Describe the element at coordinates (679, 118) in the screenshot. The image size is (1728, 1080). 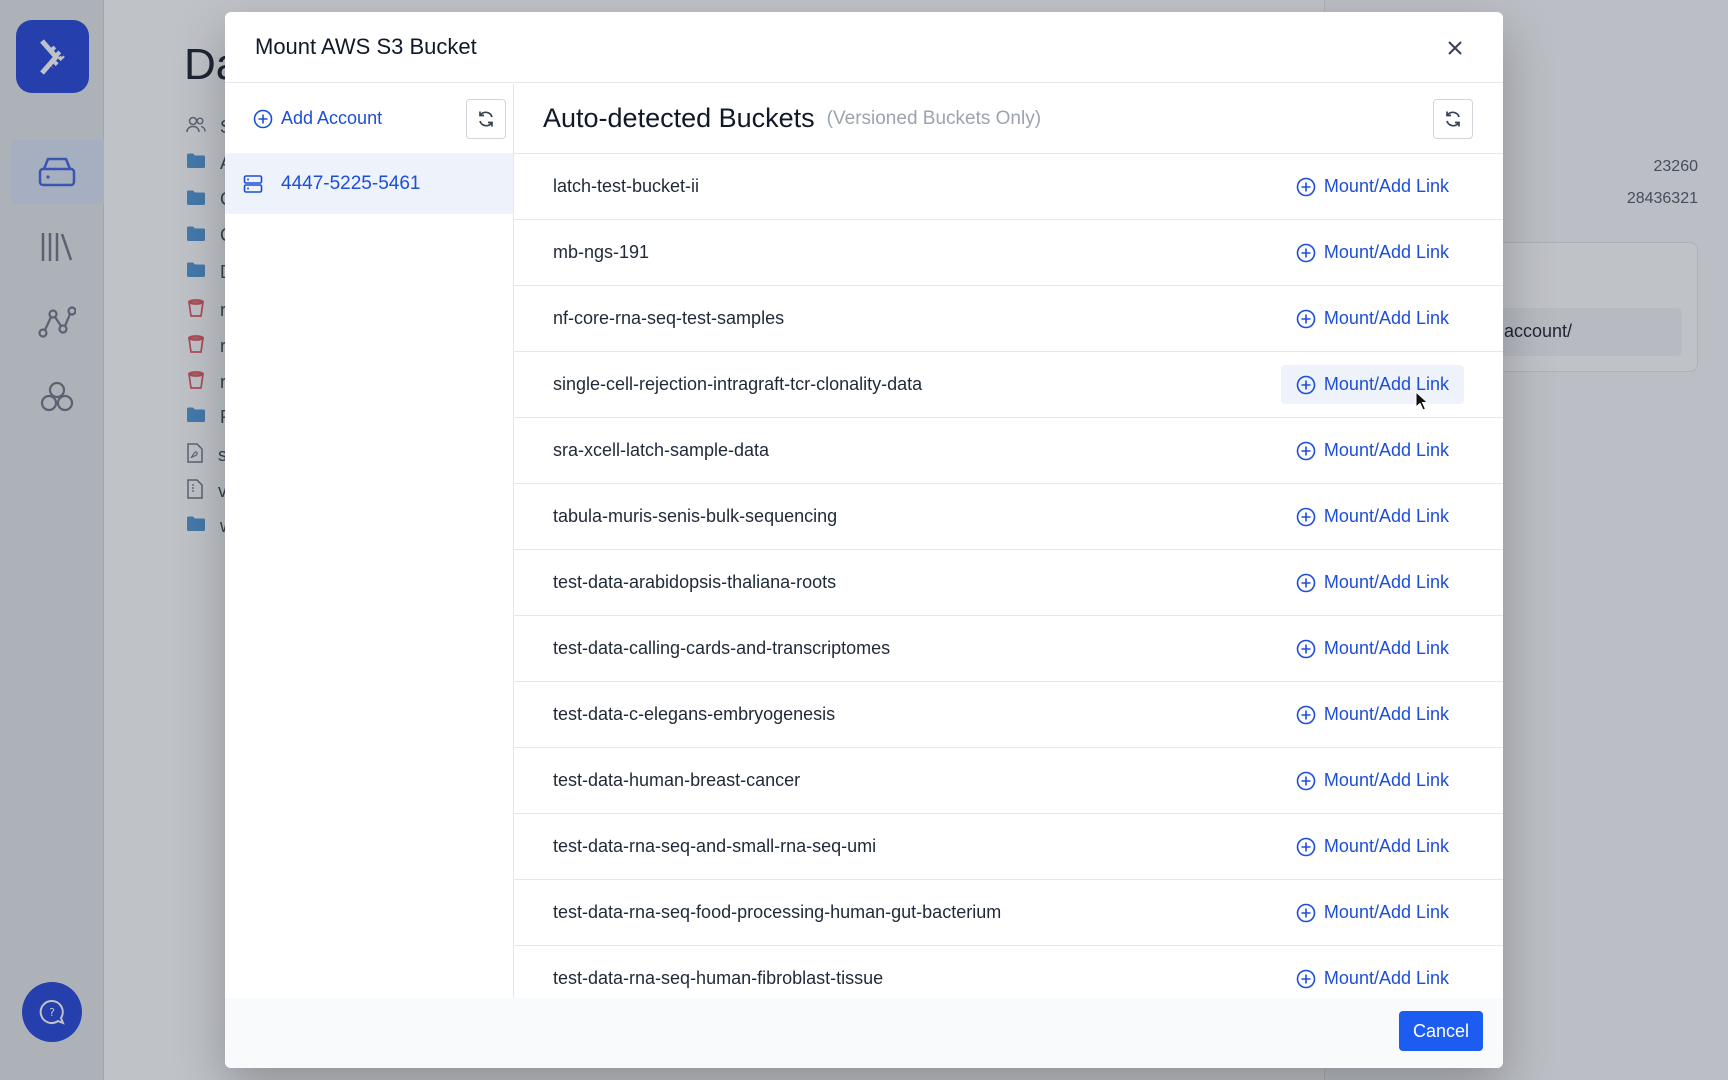
I see `buckets-heading: Auto-detected Buckets` at that location.